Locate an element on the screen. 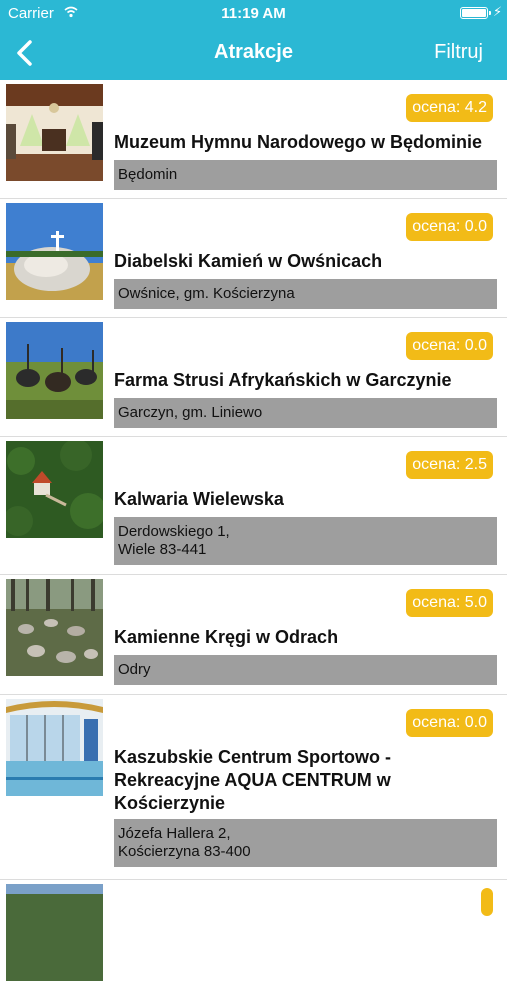 The height and width of the screenshot is (981, 507). back-chevron-icon is located at coordinates (25, 53).